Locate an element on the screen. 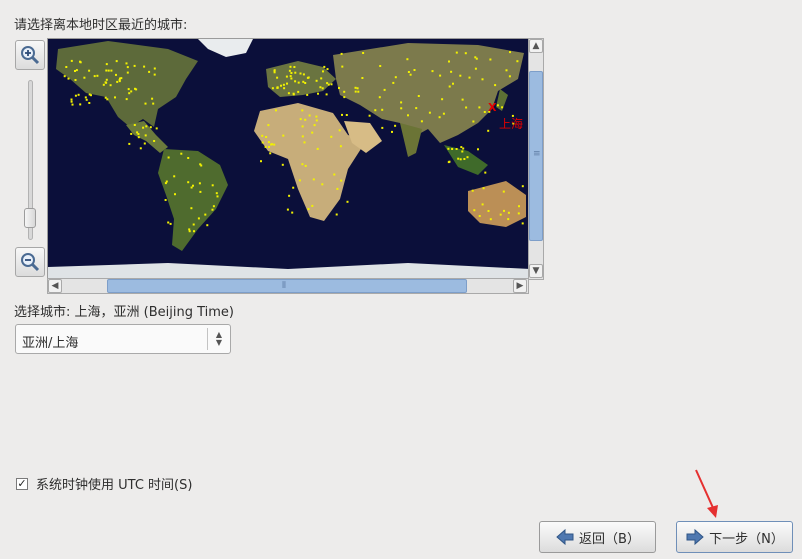 The width and height of the screenshot is (802, 559). scroll-left-button: ◀ is located at coordinates (55, 286).